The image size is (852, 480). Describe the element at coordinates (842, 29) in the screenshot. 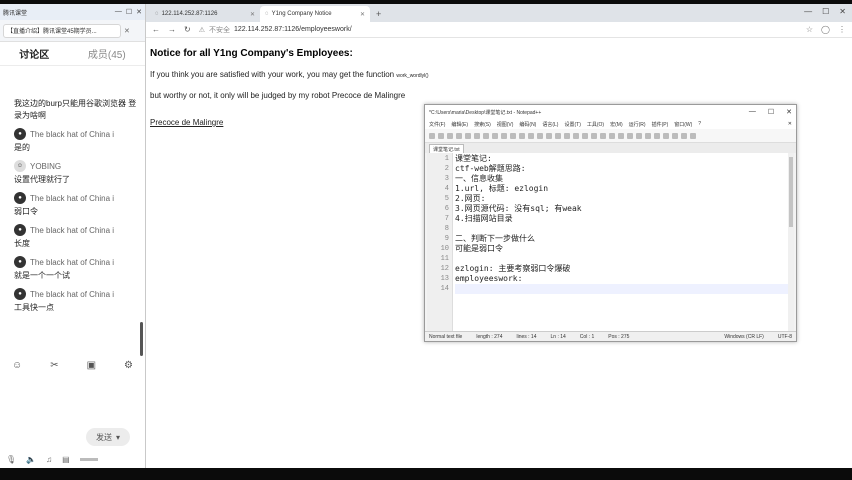

I see `menu-icon: ⋮` at that location.